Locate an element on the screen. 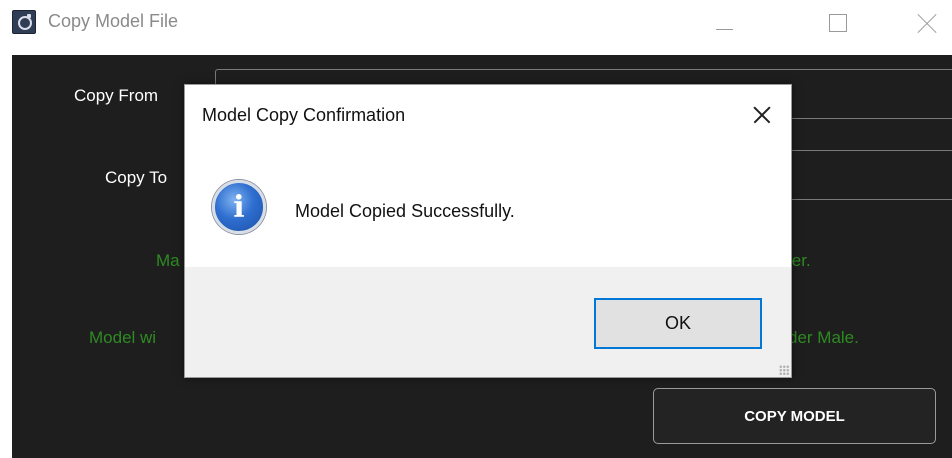 Image resolution: width=952 pixels, height=458 pixels. info-icon: i is located at coordinates (239, 207).